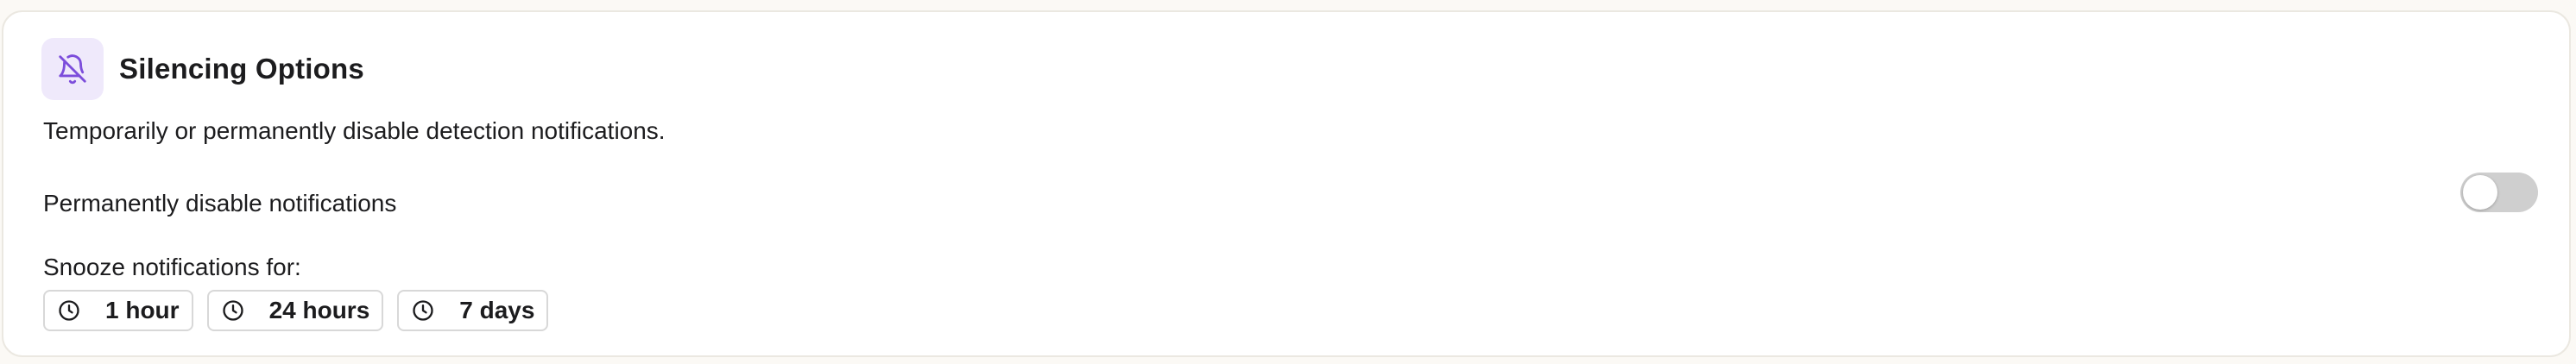  Describe the element at coordinates (2480, 193) in the screenshot. I see `toggle-knob` at that location.